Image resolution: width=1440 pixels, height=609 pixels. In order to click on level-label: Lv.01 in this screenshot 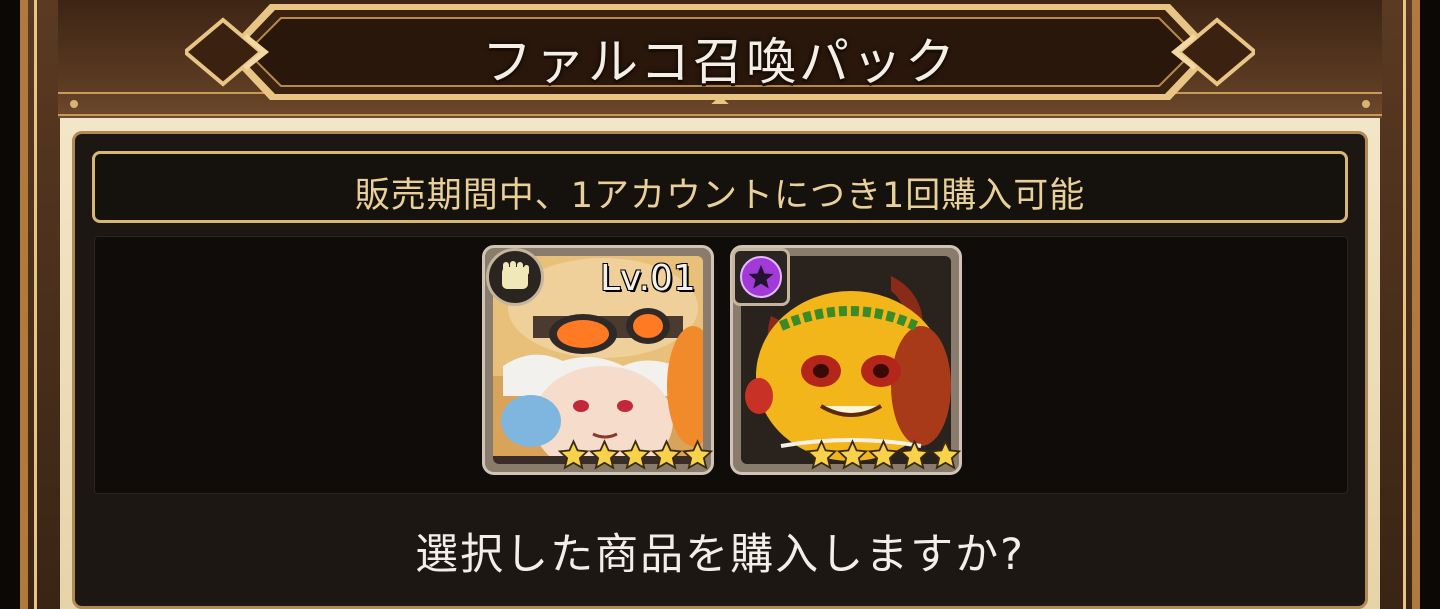, I will do `click(648, 278)`.